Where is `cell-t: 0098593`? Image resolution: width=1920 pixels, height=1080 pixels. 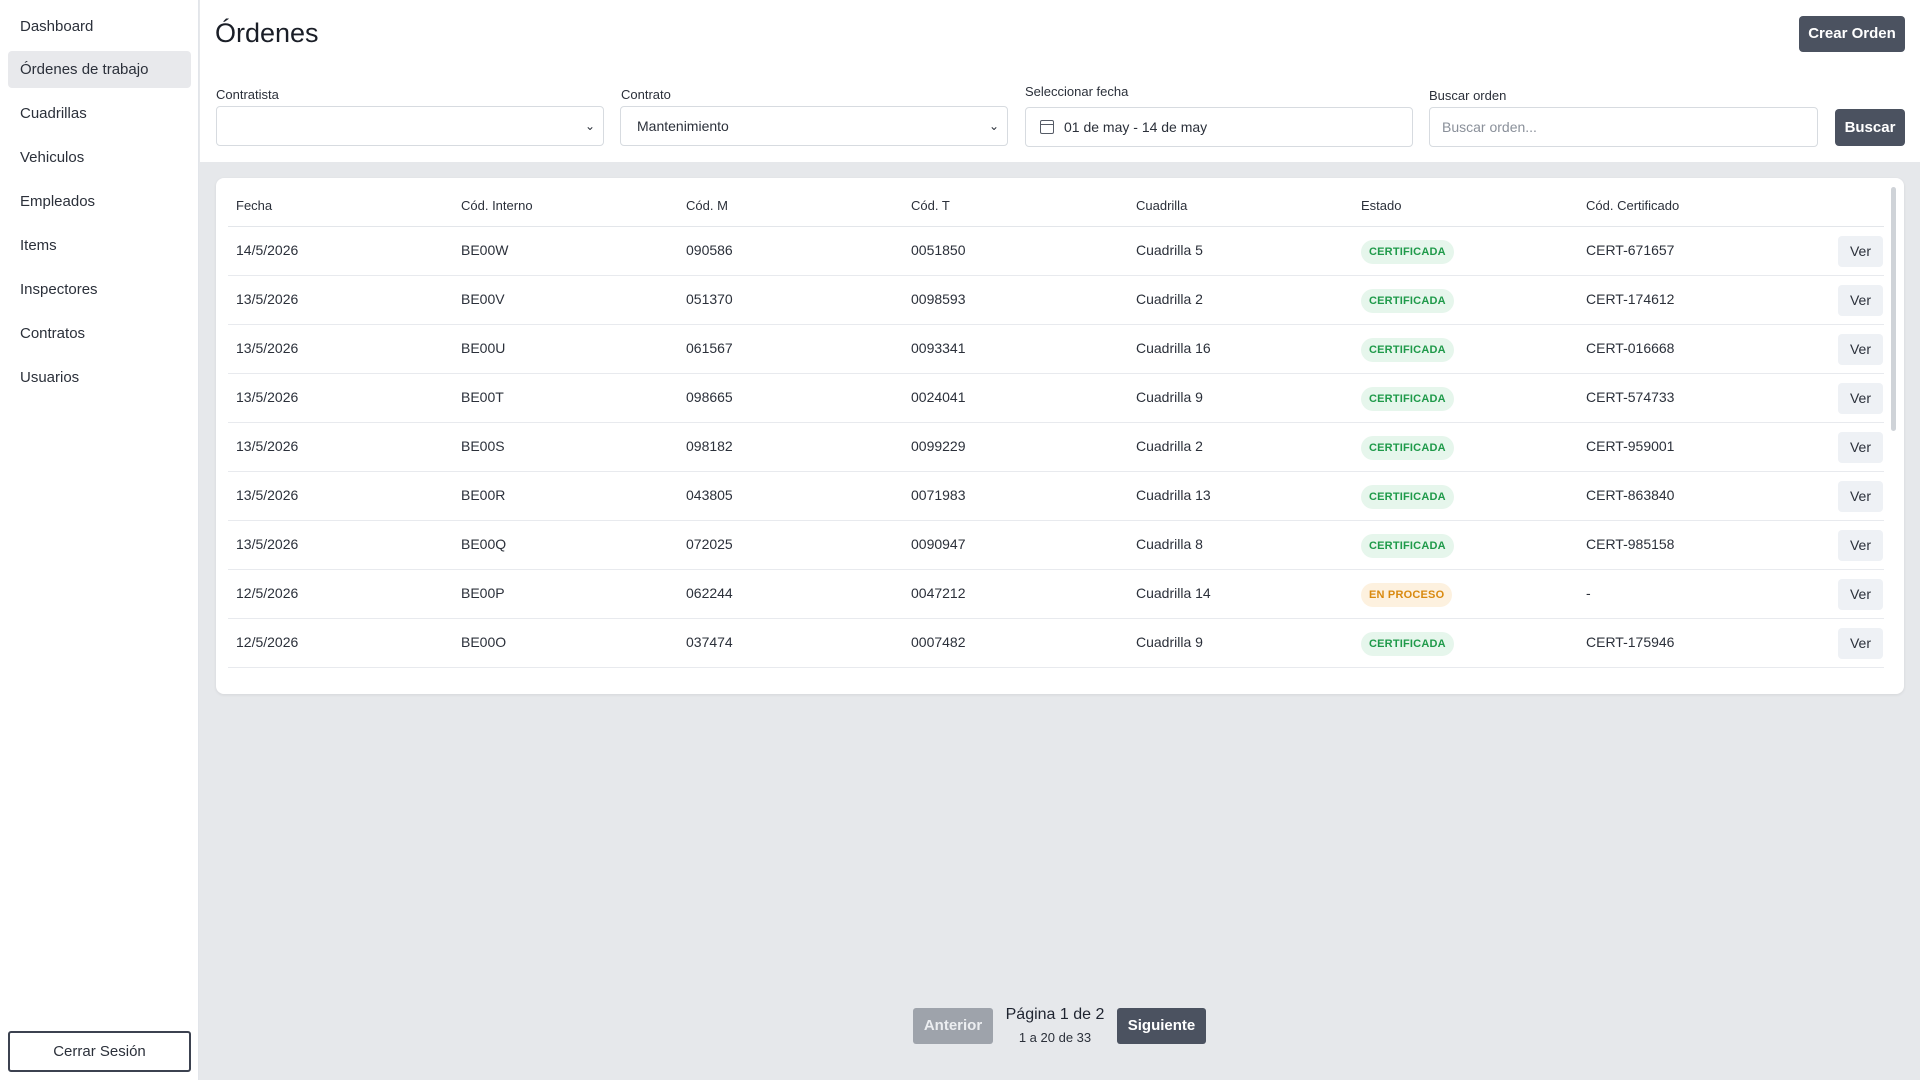
cell-t: 0098593 is located at coordinates (938, 299).